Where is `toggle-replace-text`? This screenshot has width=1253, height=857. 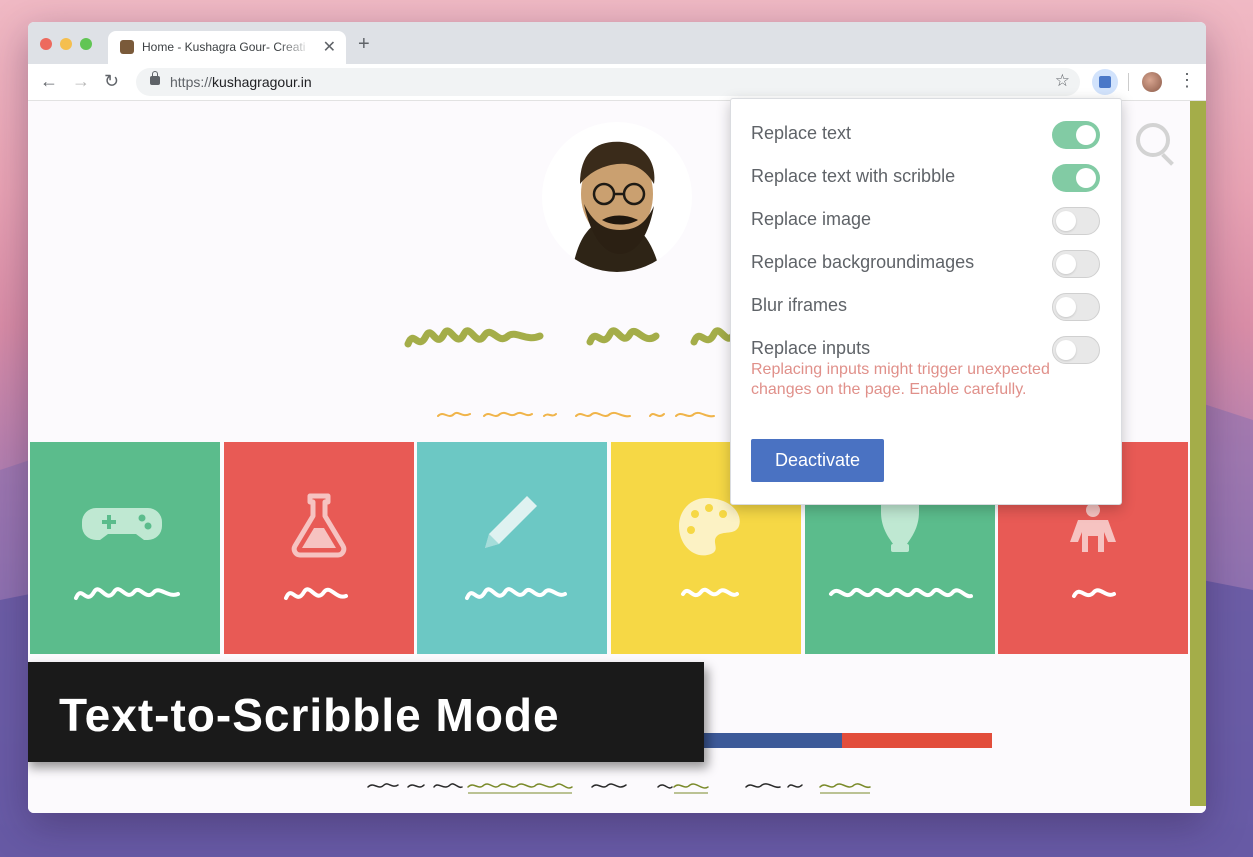
toggle-replace-text is located at coordinates (1076, 135).